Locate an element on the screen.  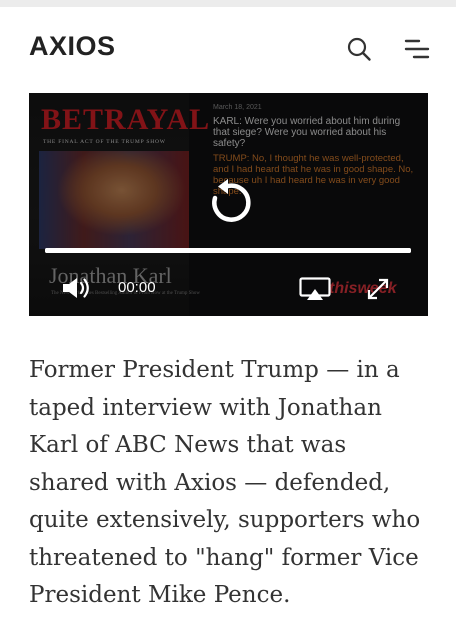
progress-bar is located at coordinates (228, 250).